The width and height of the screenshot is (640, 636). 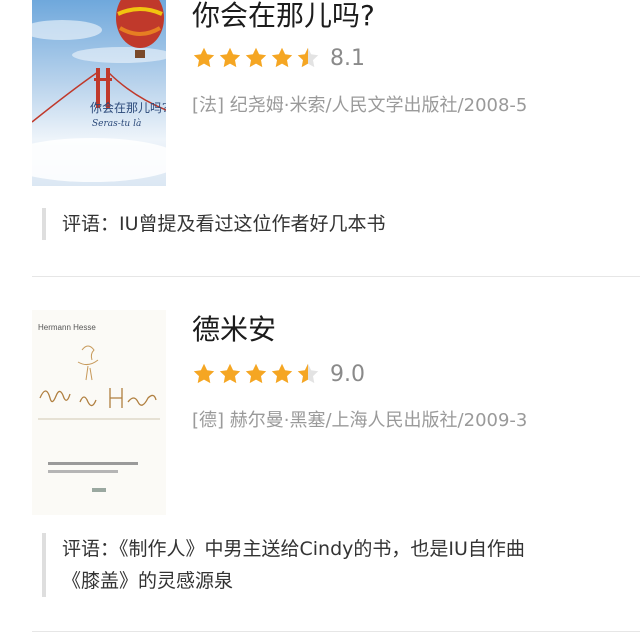 What do you see at coordinates (128, 108) in the screenshot?
I see `cover-title-1: 你会在那儿吗?` at bounding box center [128, 108].